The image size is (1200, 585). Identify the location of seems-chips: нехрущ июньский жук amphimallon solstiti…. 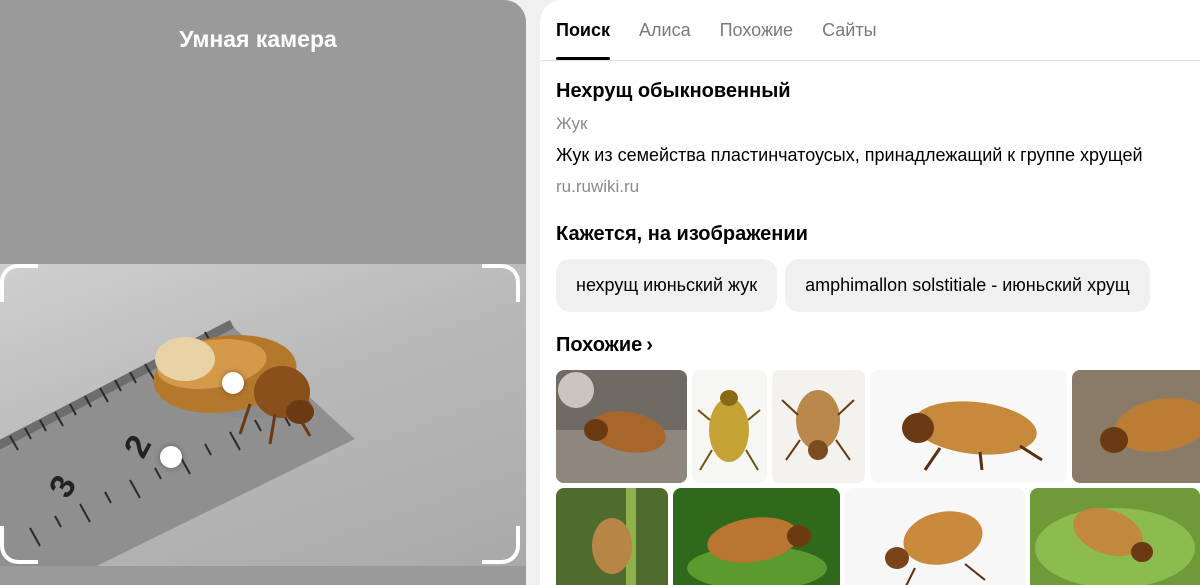
(853, 285).